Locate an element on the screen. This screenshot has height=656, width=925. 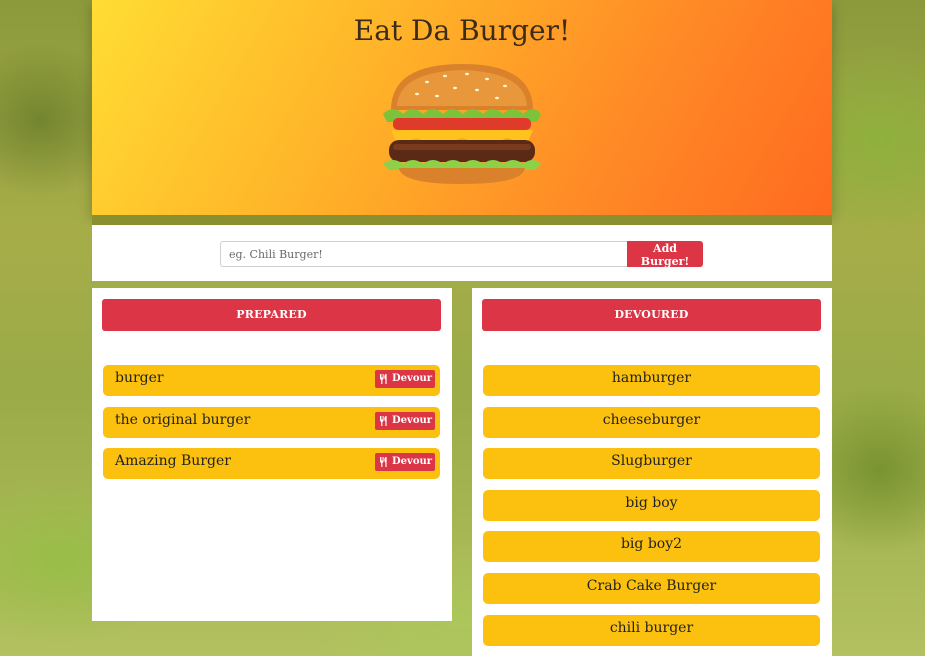
devoured-item: cheeseburger is located at coordinates (651, 422).